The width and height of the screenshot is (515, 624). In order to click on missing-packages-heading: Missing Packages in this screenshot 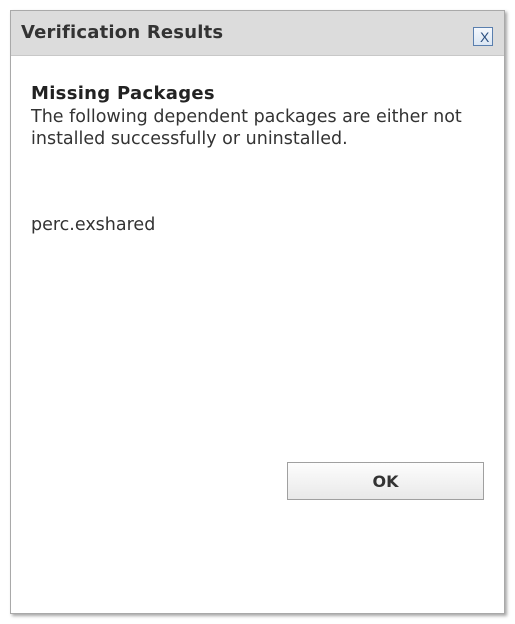, I will do `click(123, 93)`.